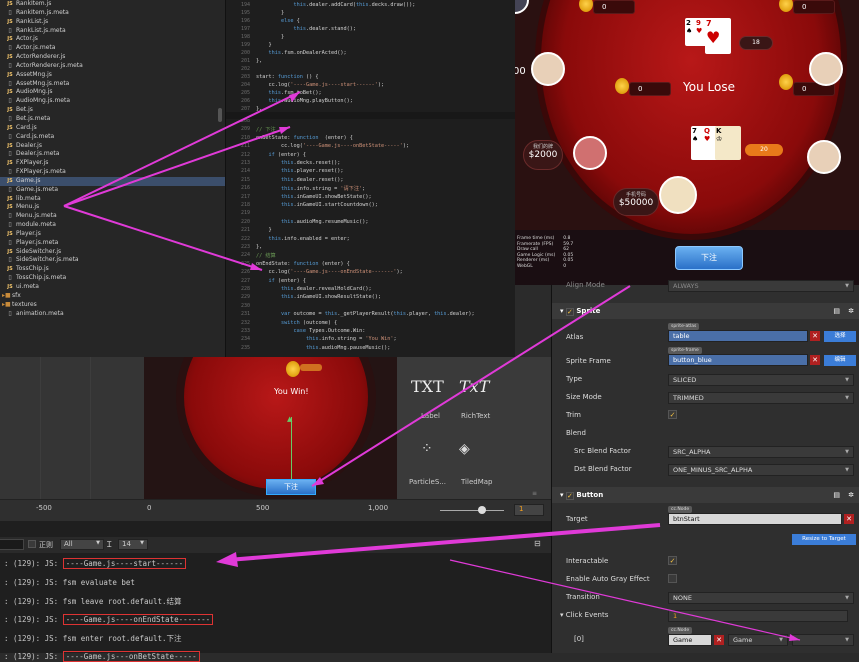 The height and width of the screenshot is (662, 859). What do you see at coordinates (289, 93) in the screenshot?
I see `code-line: this.fsm.toBet();` at bounding box center [289, 93].